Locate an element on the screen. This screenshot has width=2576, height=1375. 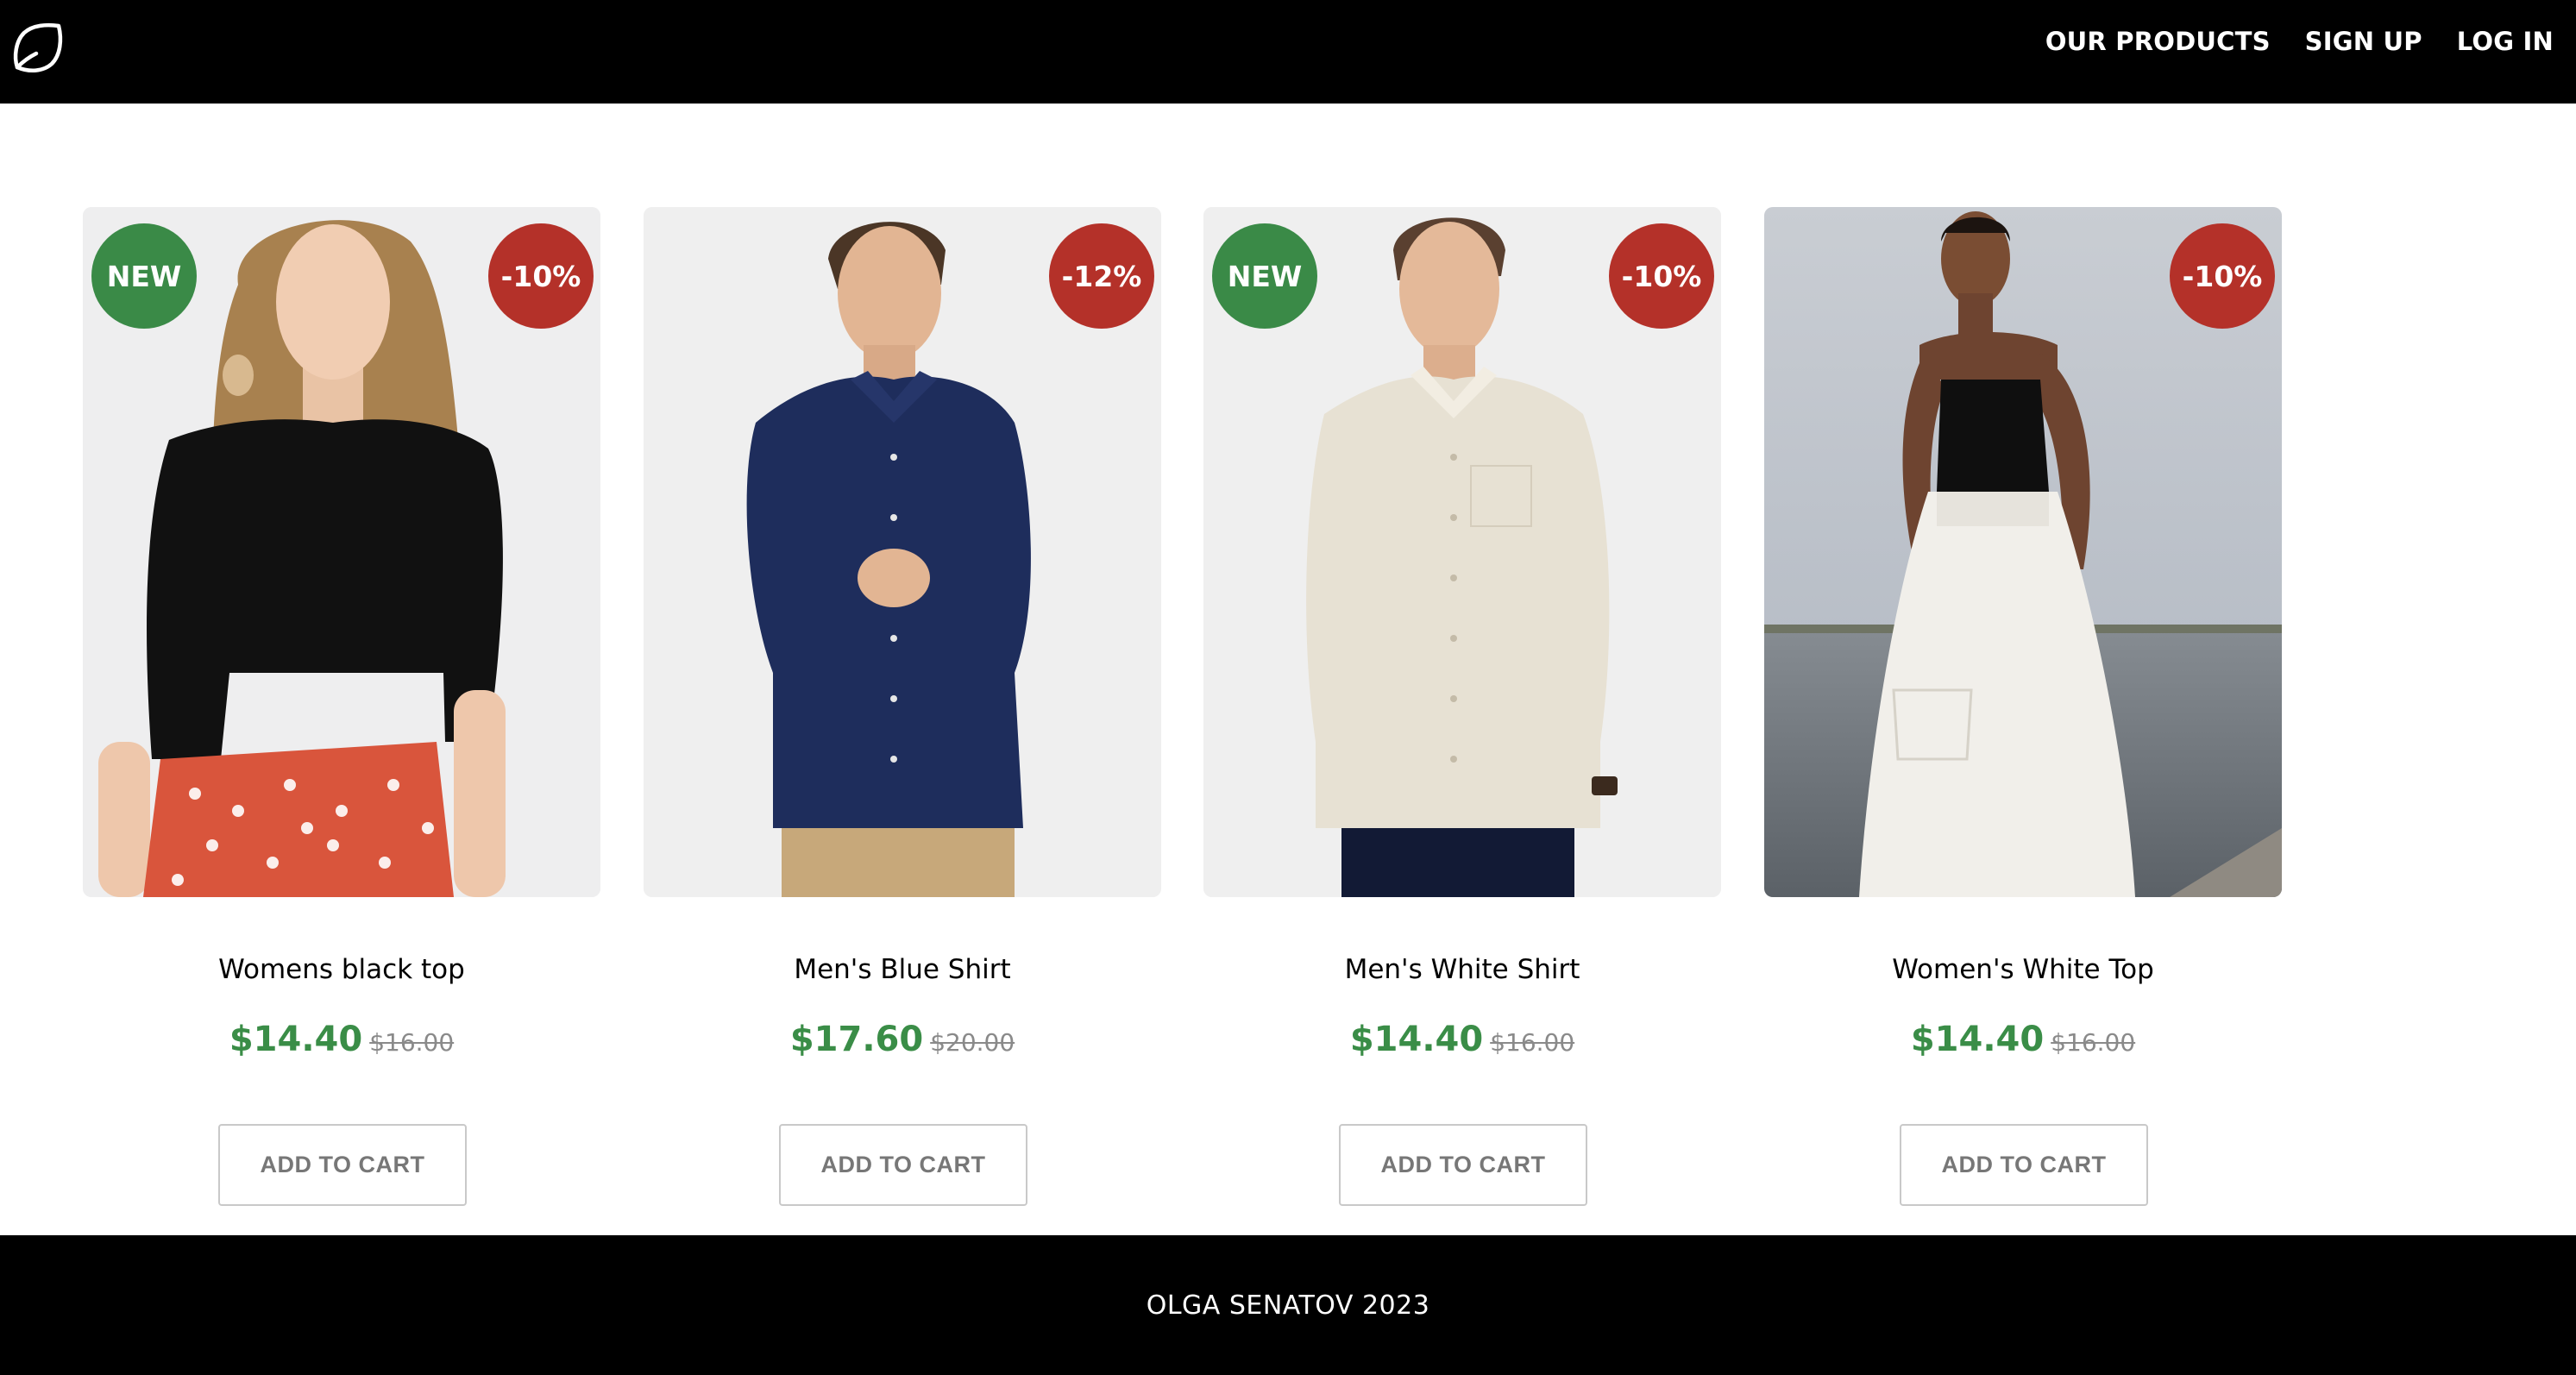
product-image: -10% is located at coordinates (2023, 552).